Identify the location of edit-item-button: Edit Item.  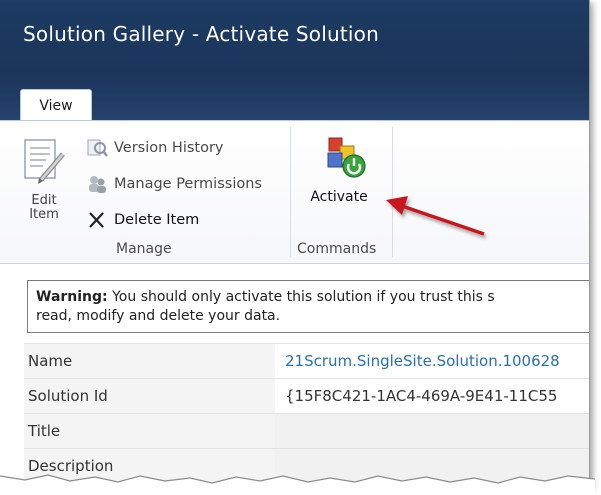
(45, 183).